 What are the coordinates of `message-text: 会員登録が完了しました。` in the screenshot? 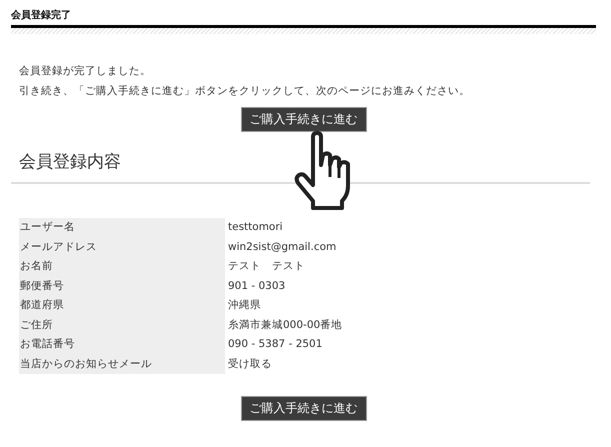 It's located at (85, 71).